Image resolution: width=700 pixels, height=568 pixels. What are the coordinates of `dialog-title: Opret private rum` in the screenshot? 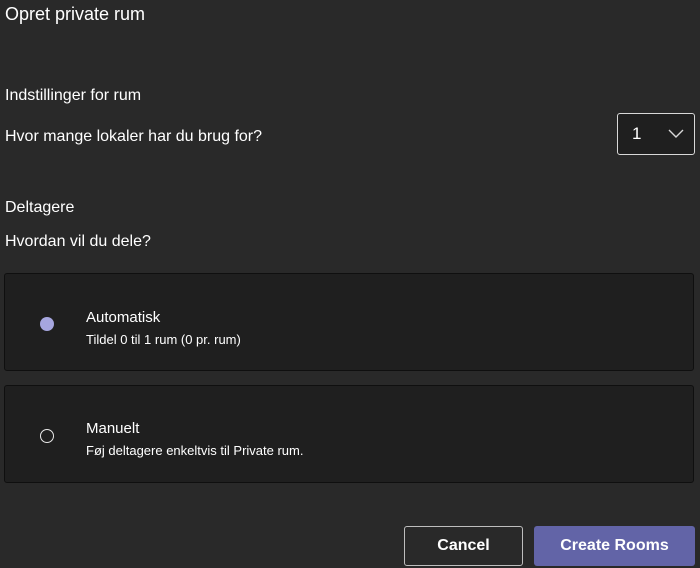 It's located at (75, 14).